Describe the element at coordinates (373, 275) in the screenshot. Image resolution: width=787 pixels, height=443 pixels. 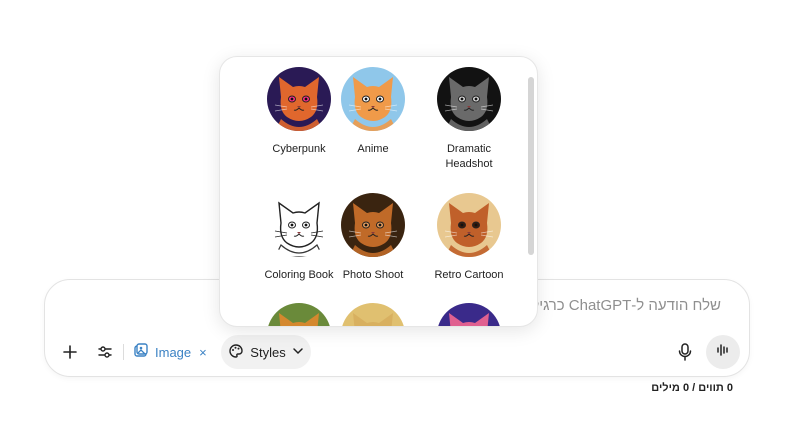
I see `style-option-label: Photo Shoot` at that location.